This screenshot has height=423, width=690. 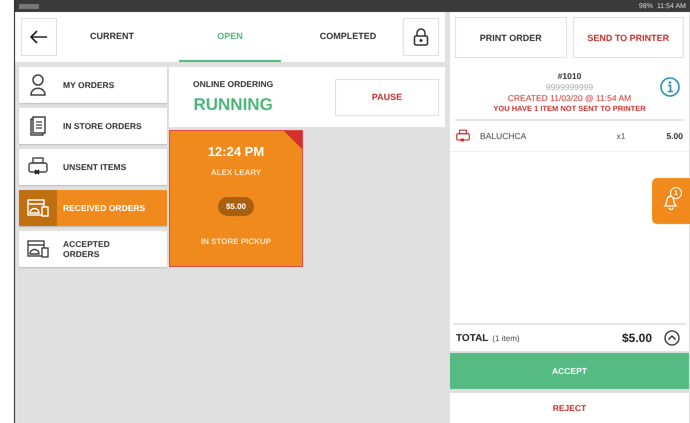 I want to click on customer-name: ALEX LEARY, so click(x=236, y=172).